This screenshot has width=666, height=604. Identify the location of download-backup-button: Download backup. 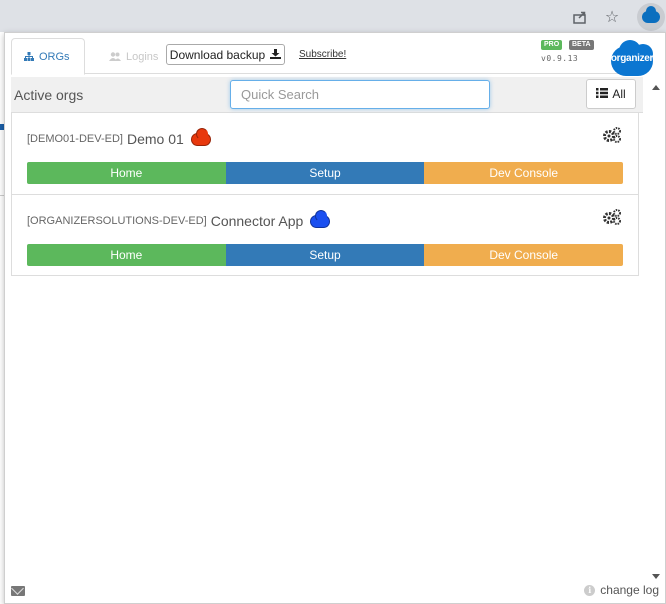
(225, 54).